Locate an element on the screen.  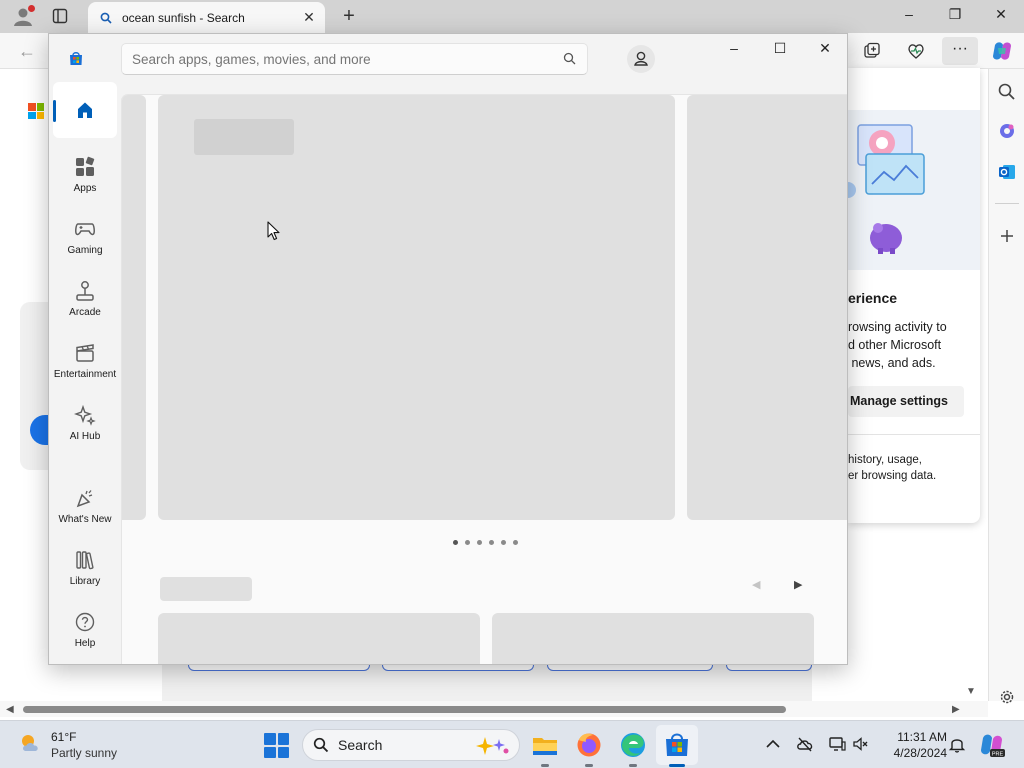
horizontal-scrollbar: ◀ ▶ is located at coordinates (494, 709).